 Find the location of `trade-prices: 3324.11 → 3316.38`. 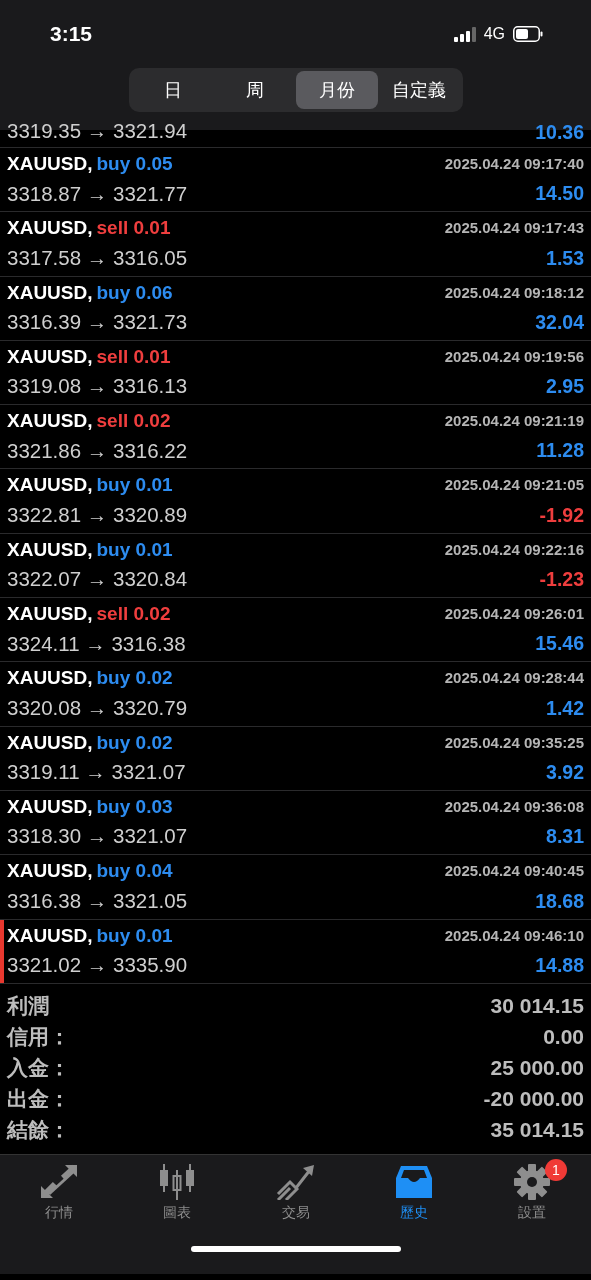

trade-prices: 3324.11 → 3316.38 is located at coordinates (96, 643).